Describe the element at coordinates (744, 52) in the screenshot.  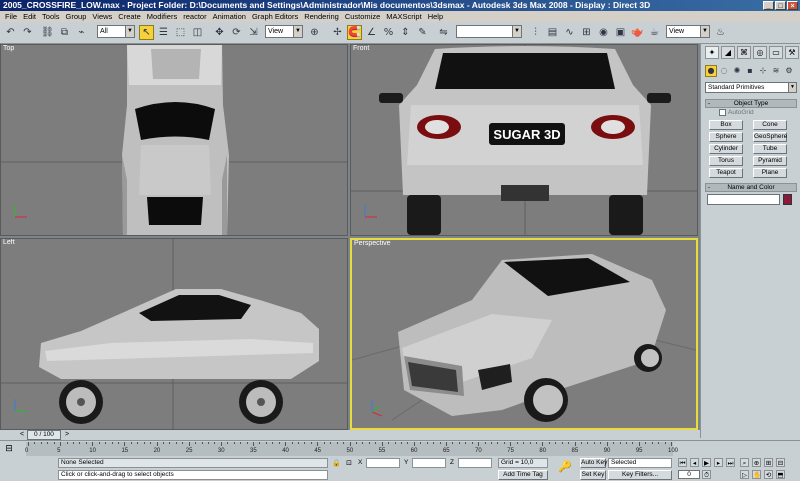
I see `hierarchy-tab-icon: ⌘` at that location.